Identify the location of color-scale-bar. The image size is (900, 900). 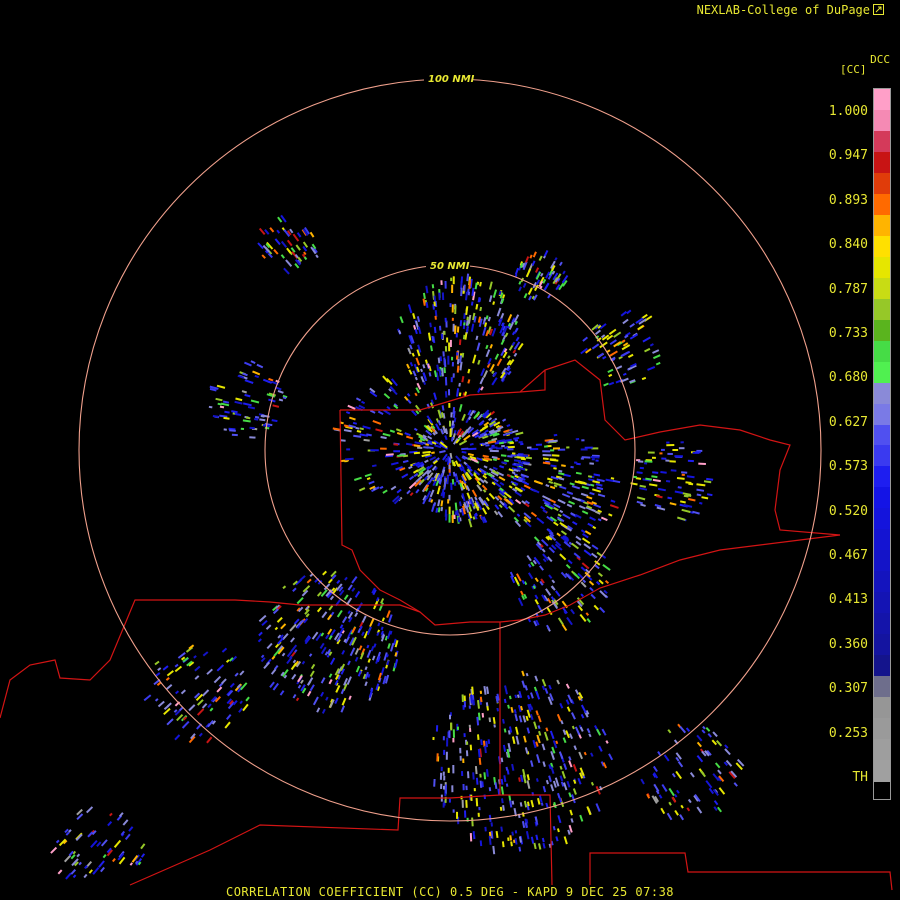
(882, 444).